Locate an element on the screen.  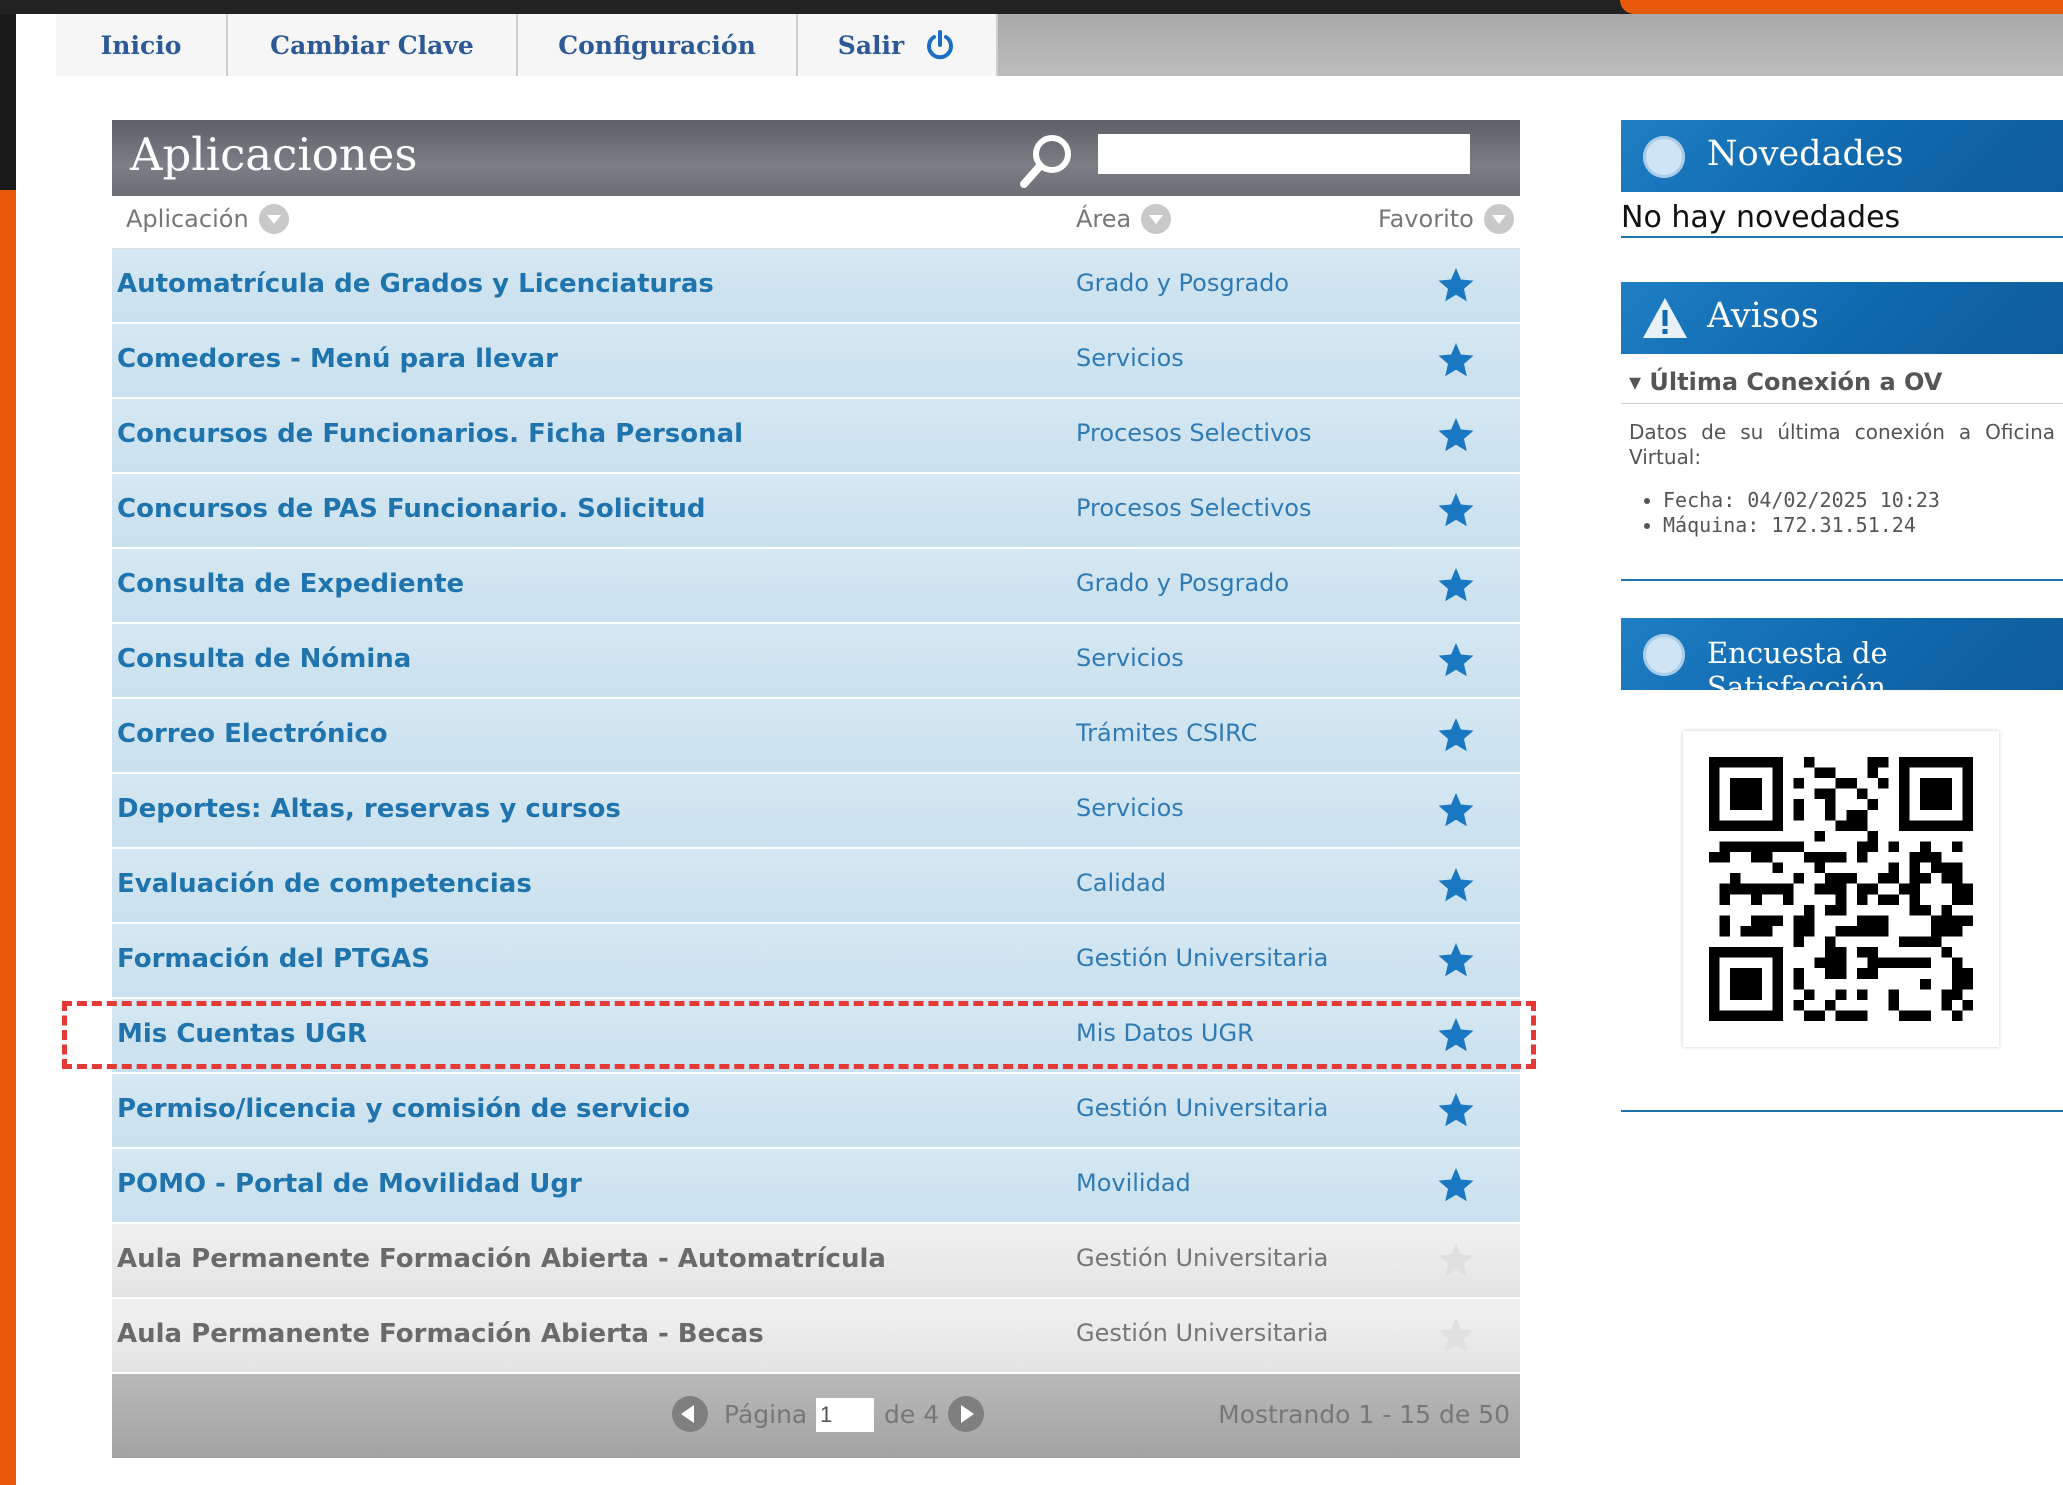
last-connection-title: Última Conexión a OV is located at coordinates (1796, 382).